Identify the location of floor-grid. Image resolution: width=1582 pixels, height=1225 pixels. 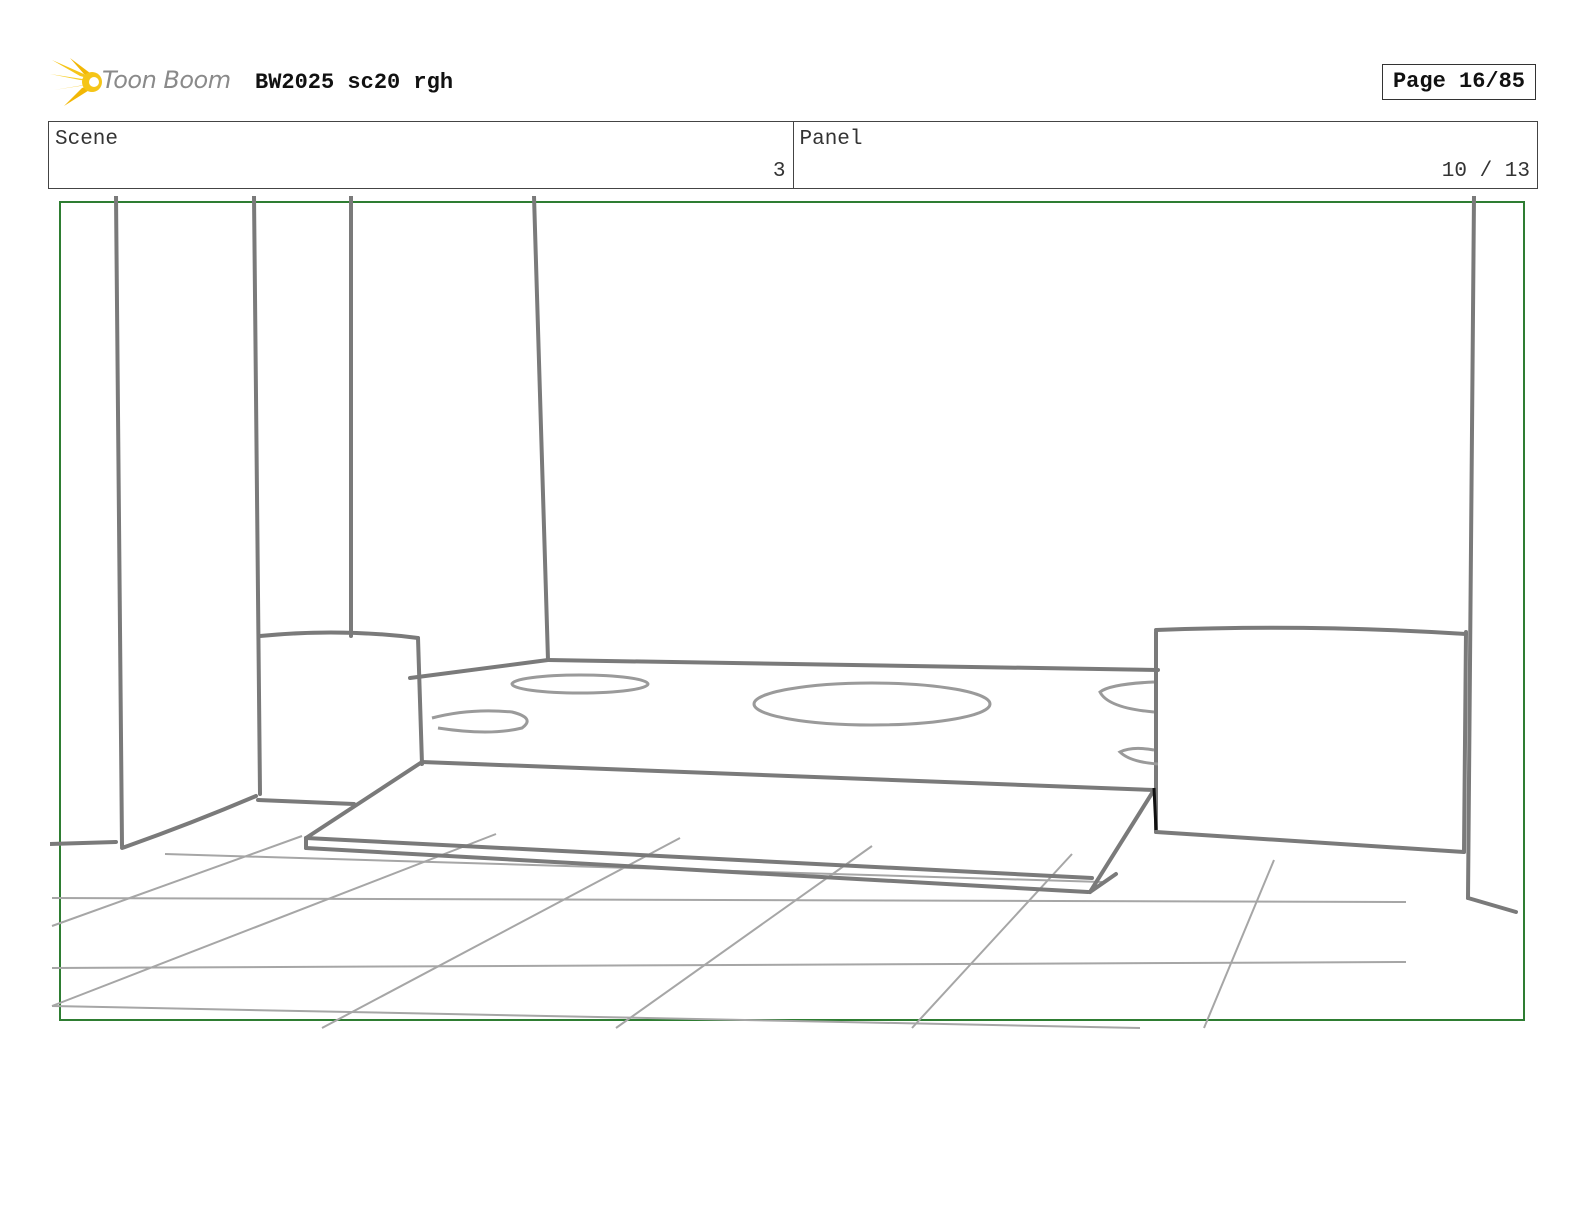
(729, 931).